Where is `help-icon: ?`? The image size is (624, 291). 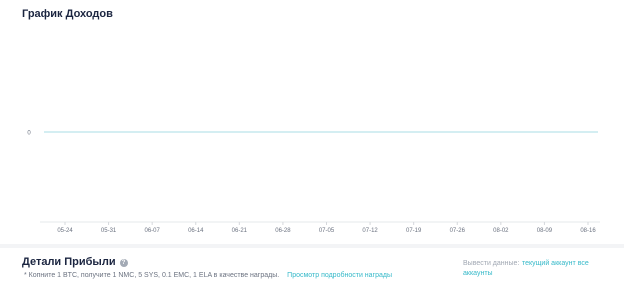
help-icon: ? is located at coordinates (123, 263).